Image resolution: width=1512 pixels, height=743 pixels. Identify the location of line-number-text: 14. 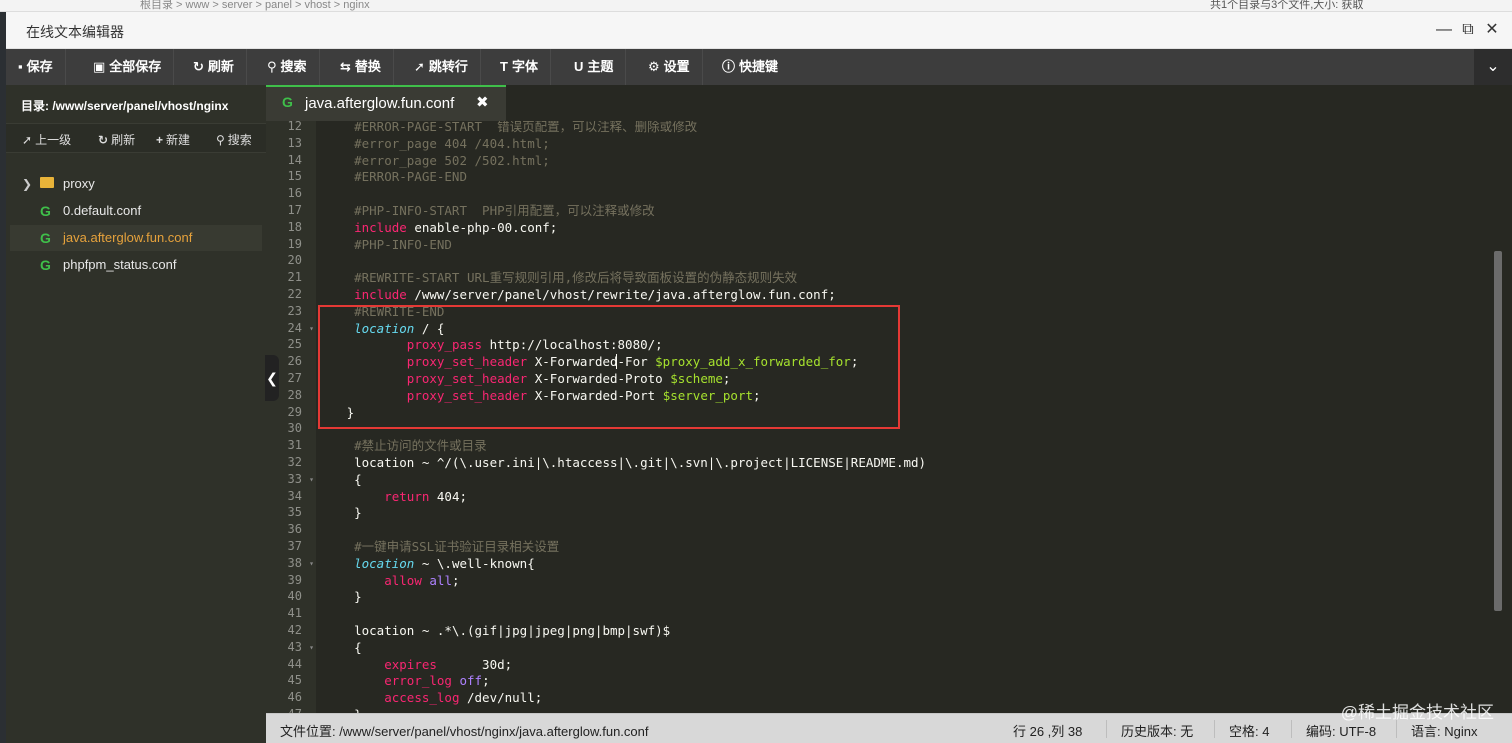
(294, 159).